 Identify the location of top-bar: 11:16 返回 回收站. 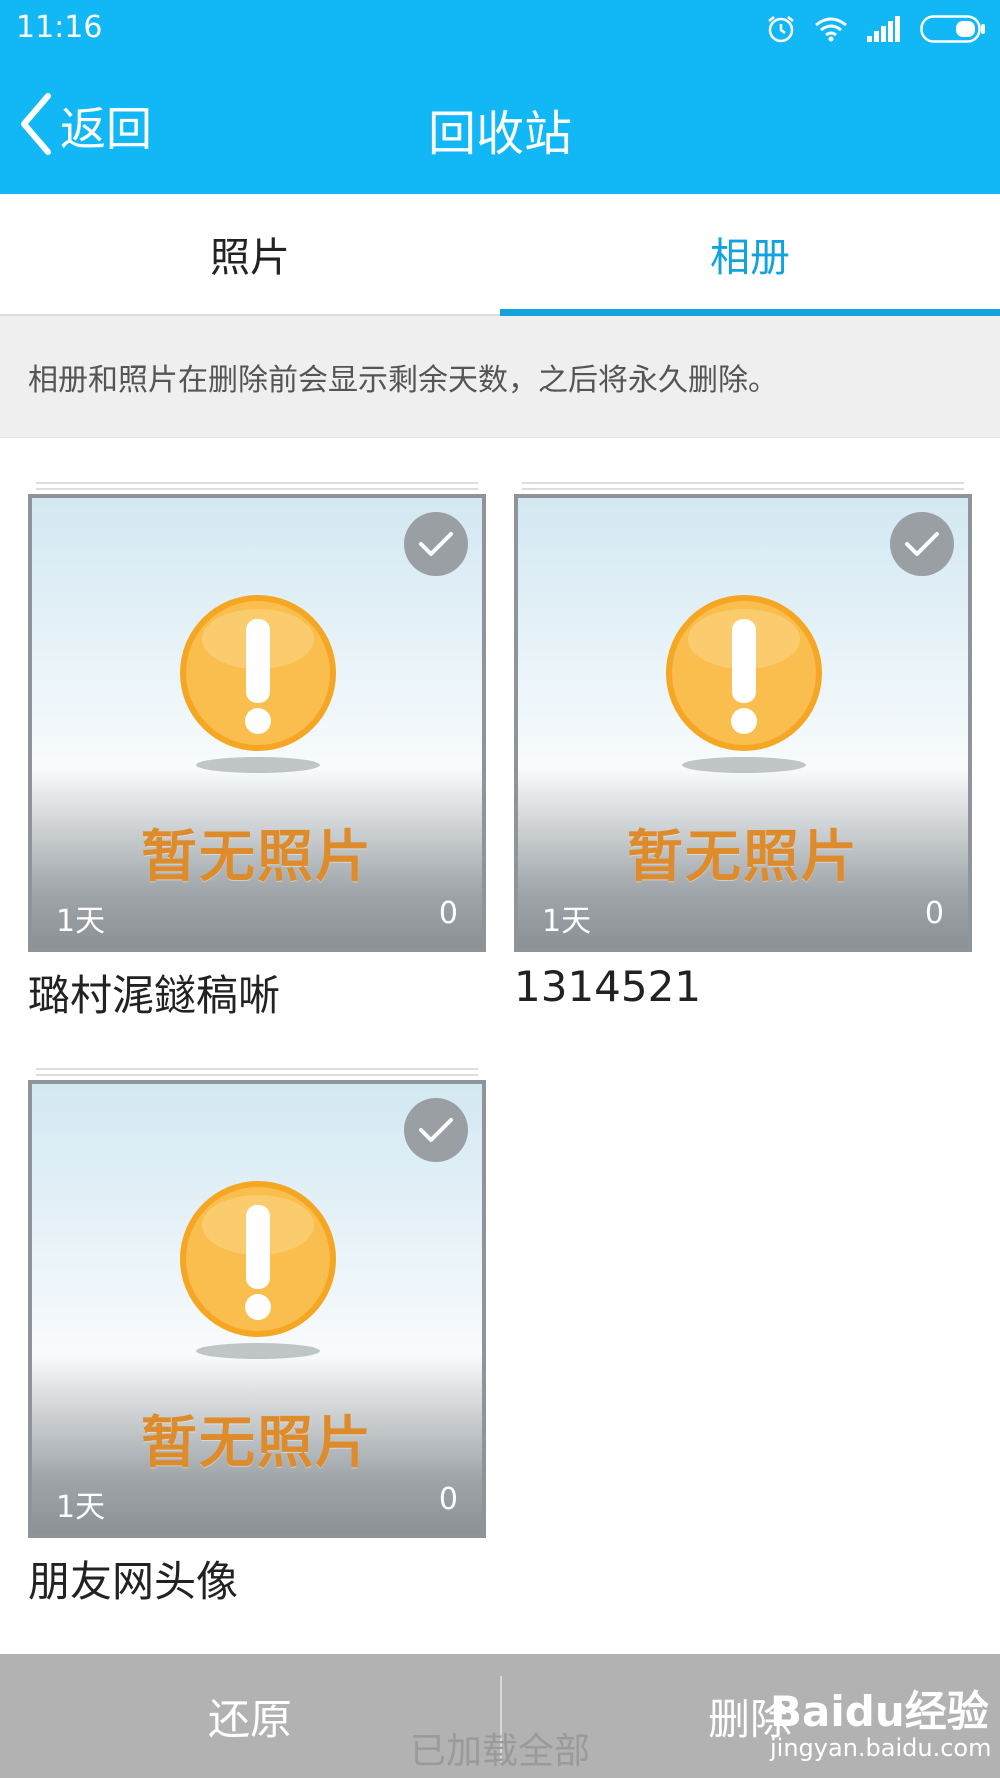
(500, 97).